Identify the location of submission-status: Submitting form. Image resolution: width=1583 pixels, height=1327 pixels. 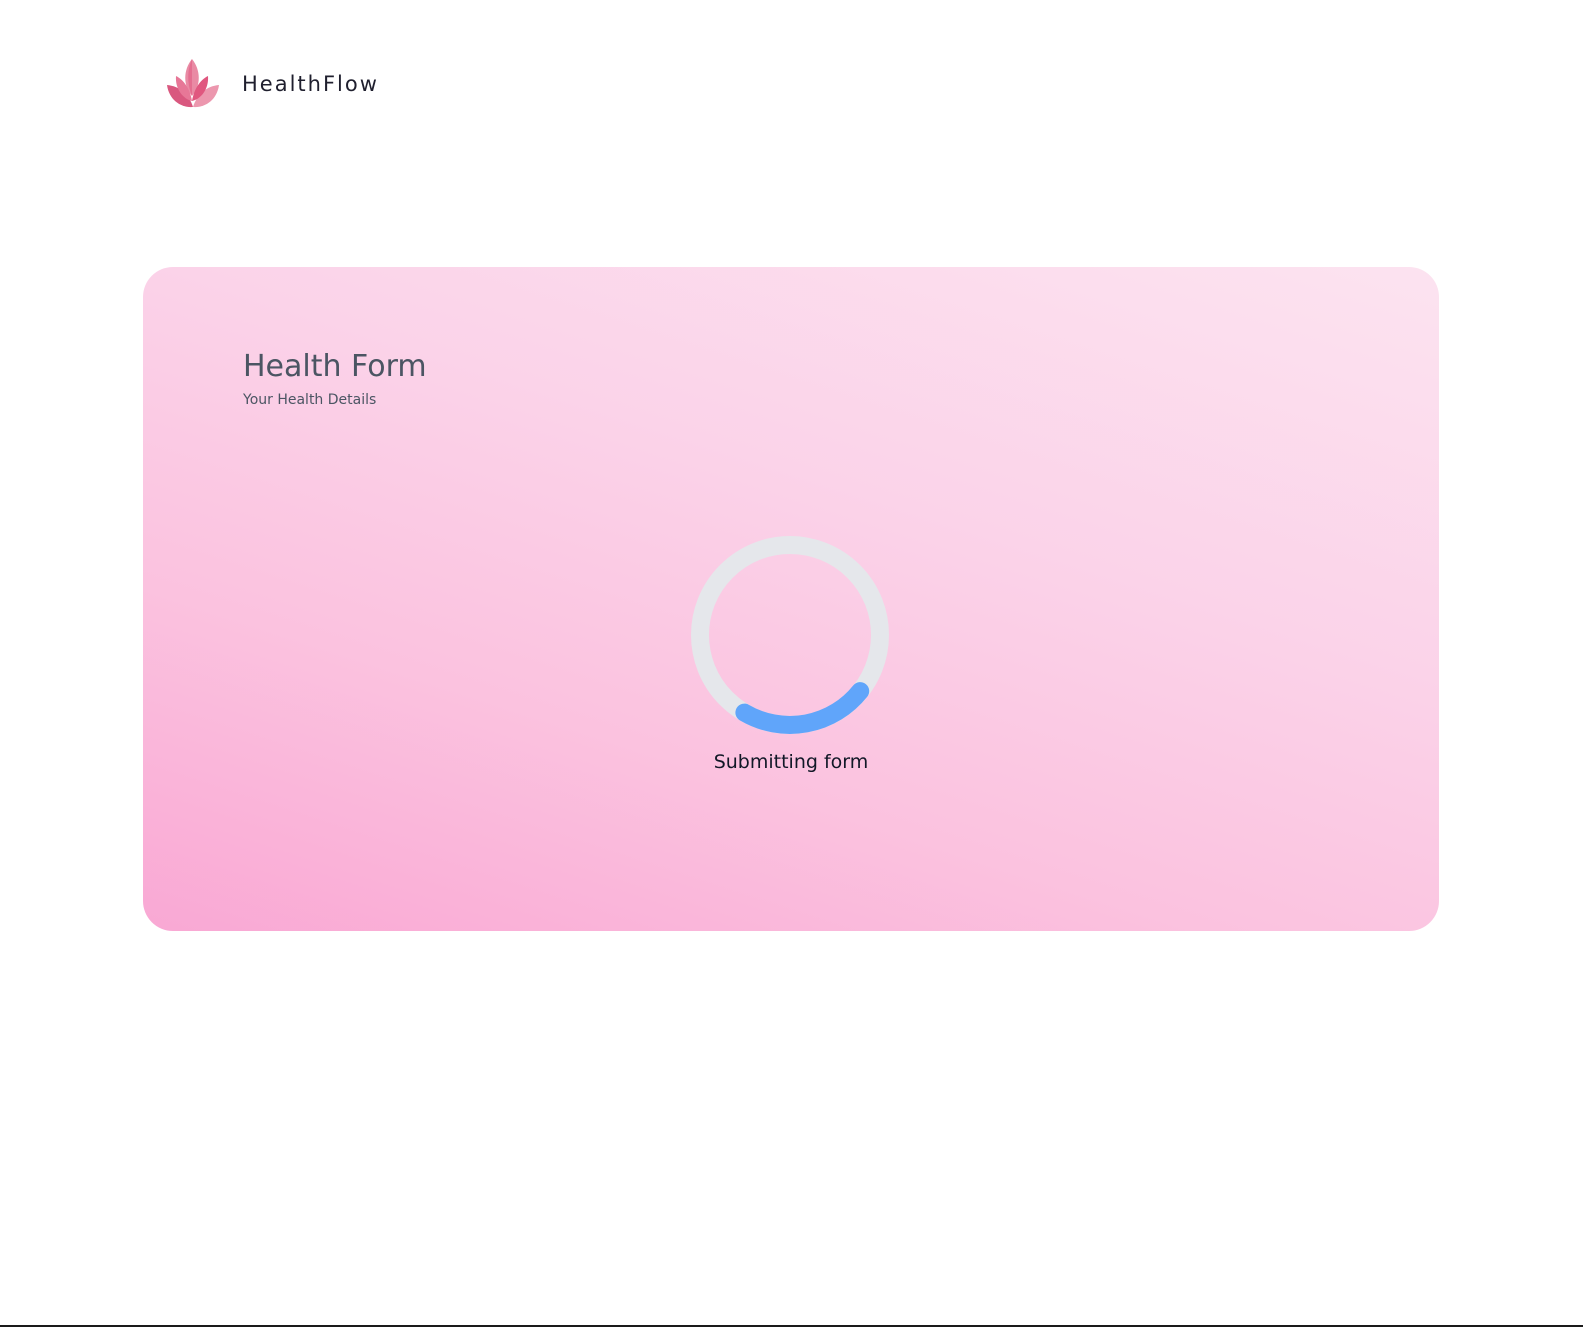
(791, 762).